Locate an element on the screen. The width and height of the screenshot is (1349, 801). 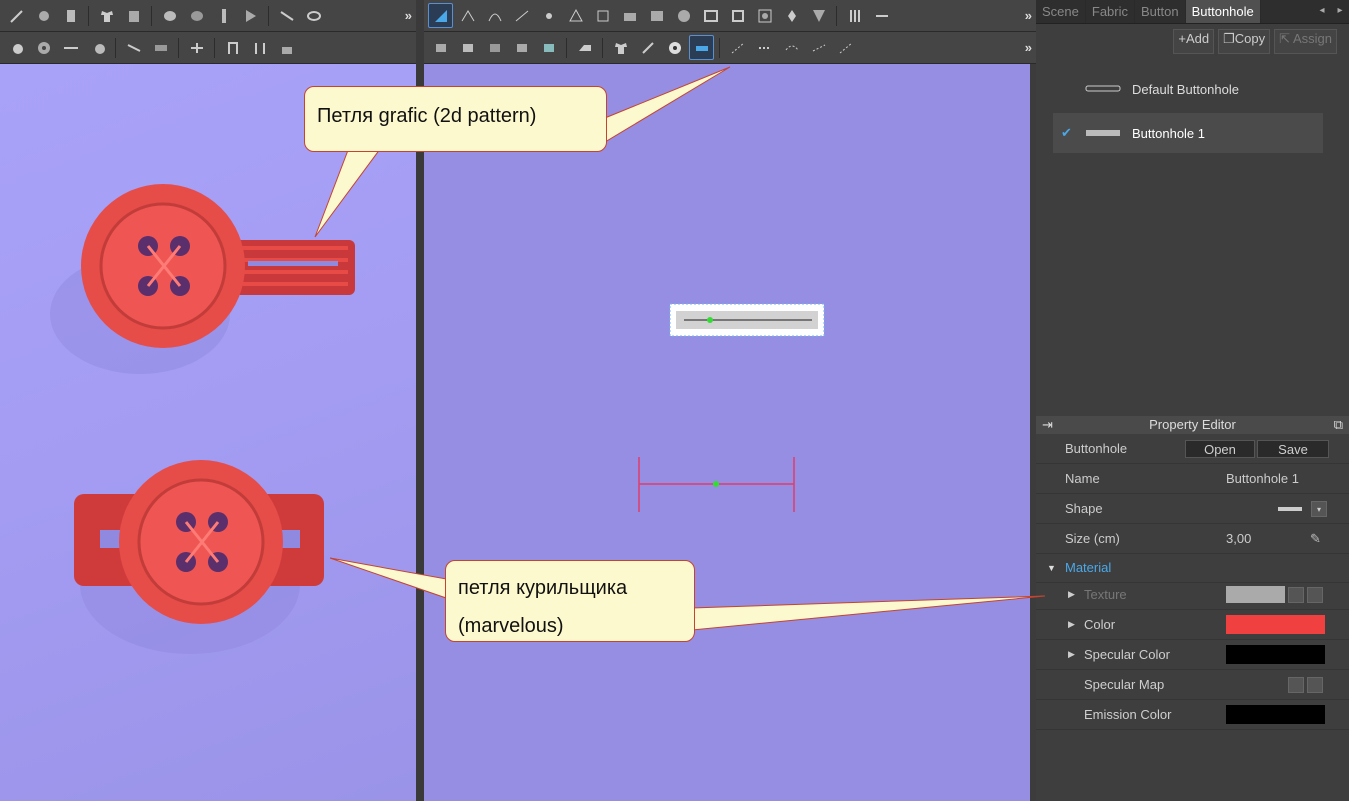
topstitch-icon is located at coordinates (133, 47).